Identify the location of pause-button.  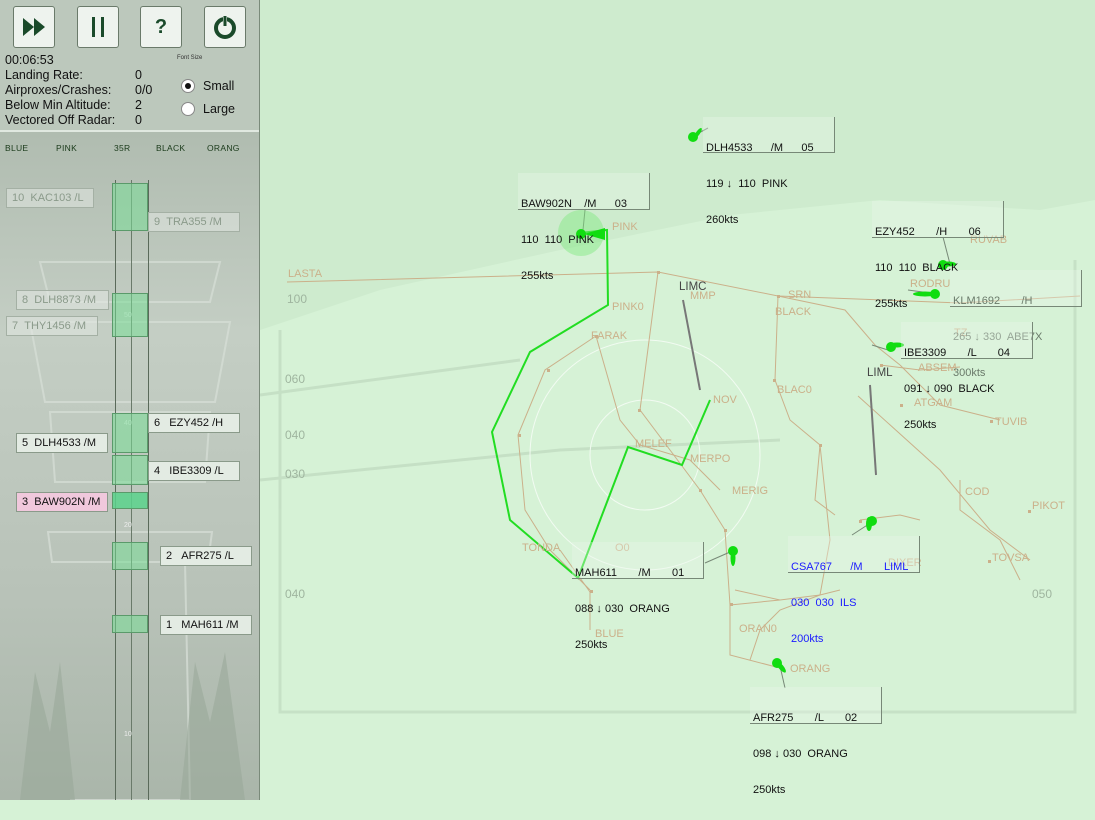
(98, 27).